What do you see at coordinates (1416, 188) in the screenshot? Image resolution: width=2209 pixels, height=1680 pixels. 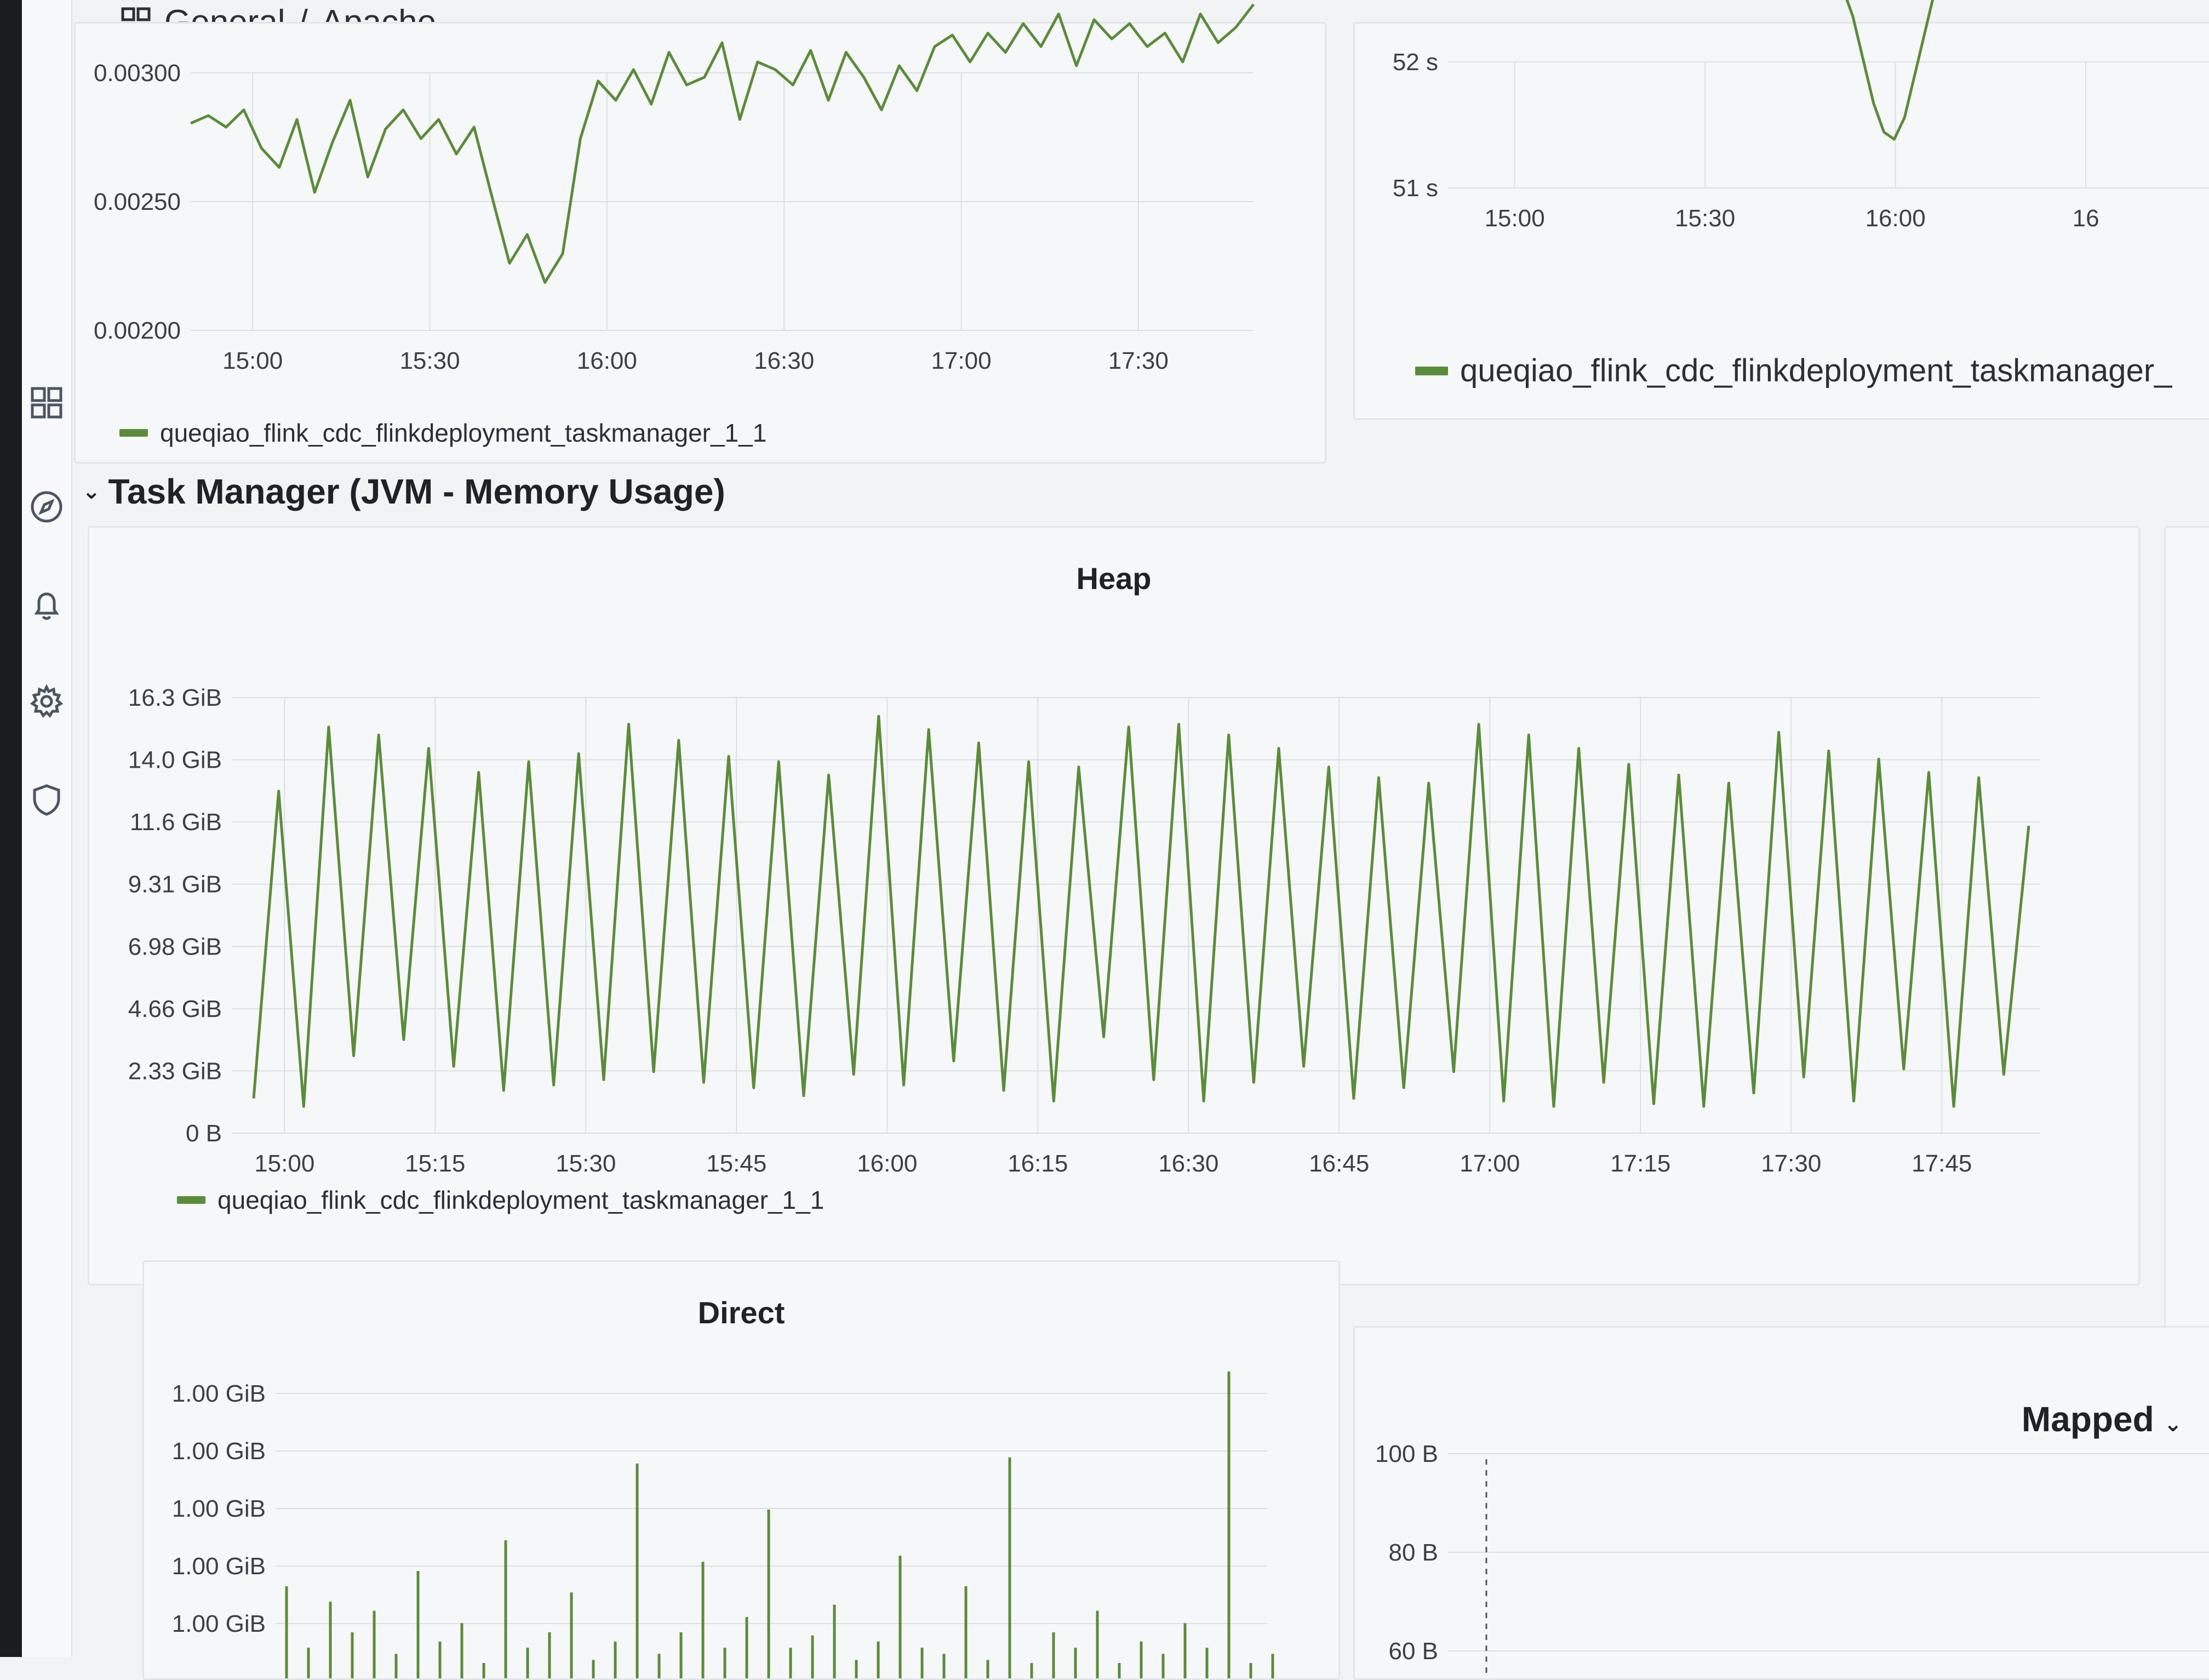 I see `y-tick-label: 51 s` at bounding box center [1416, 188].